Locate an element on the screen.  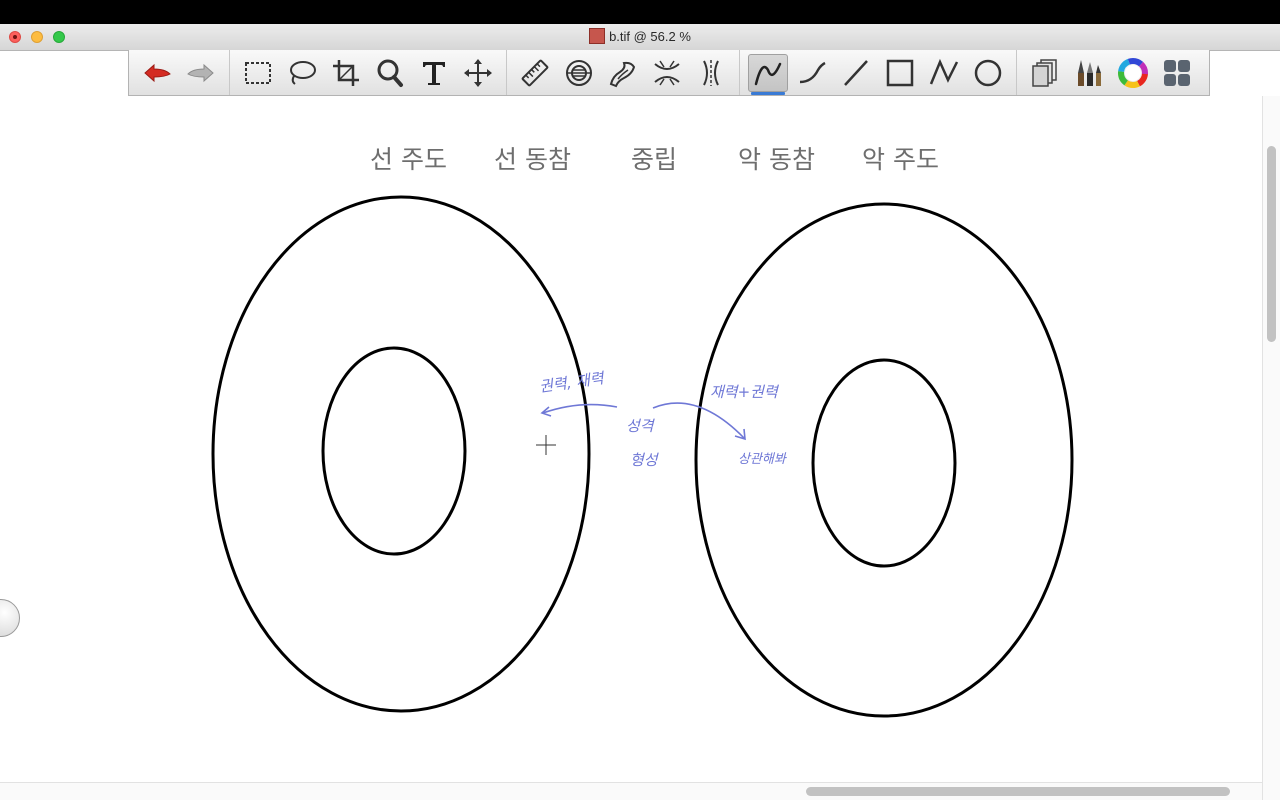
note-formation: 형성 is located at coordinates (645, 460).